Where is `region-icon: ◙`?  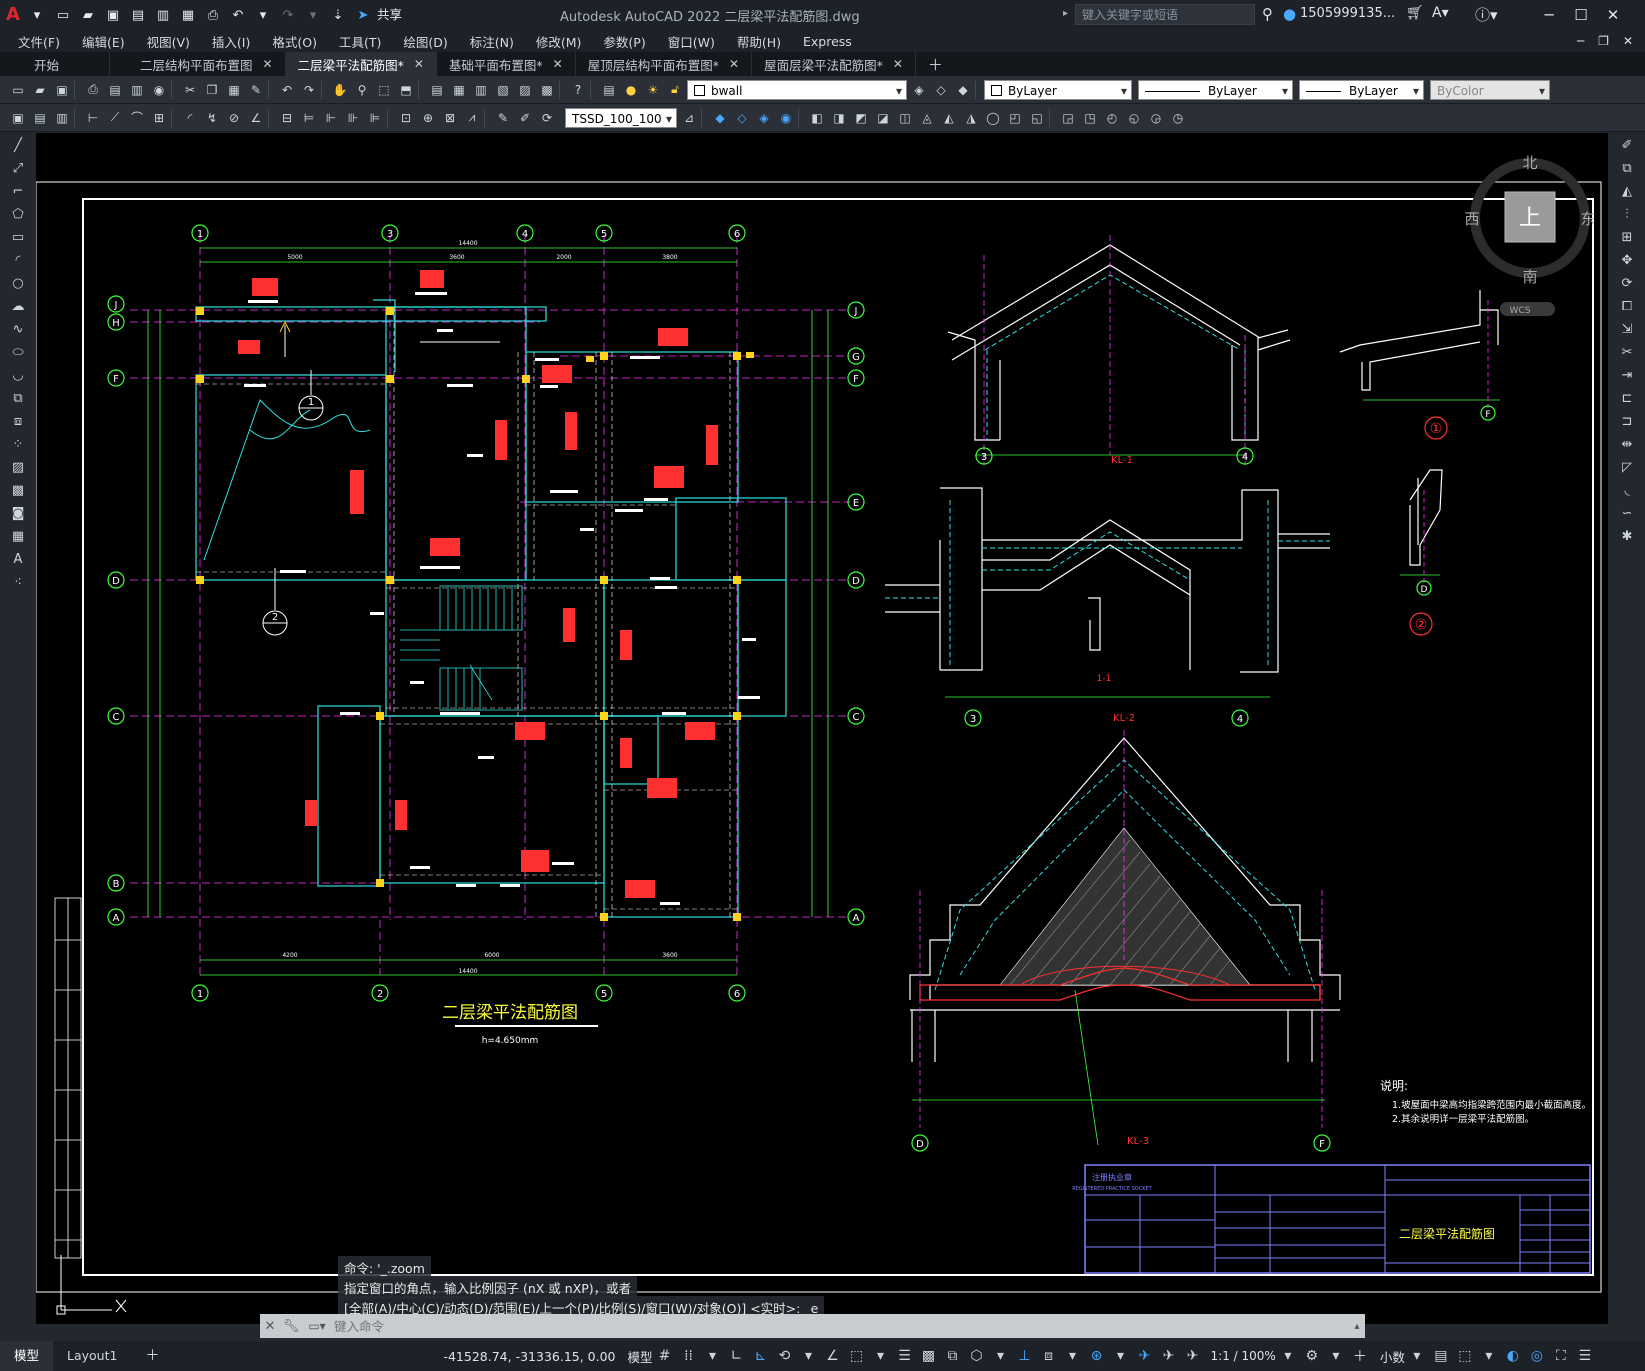 region-icon: ◙ is located at coordinates (18, 514).